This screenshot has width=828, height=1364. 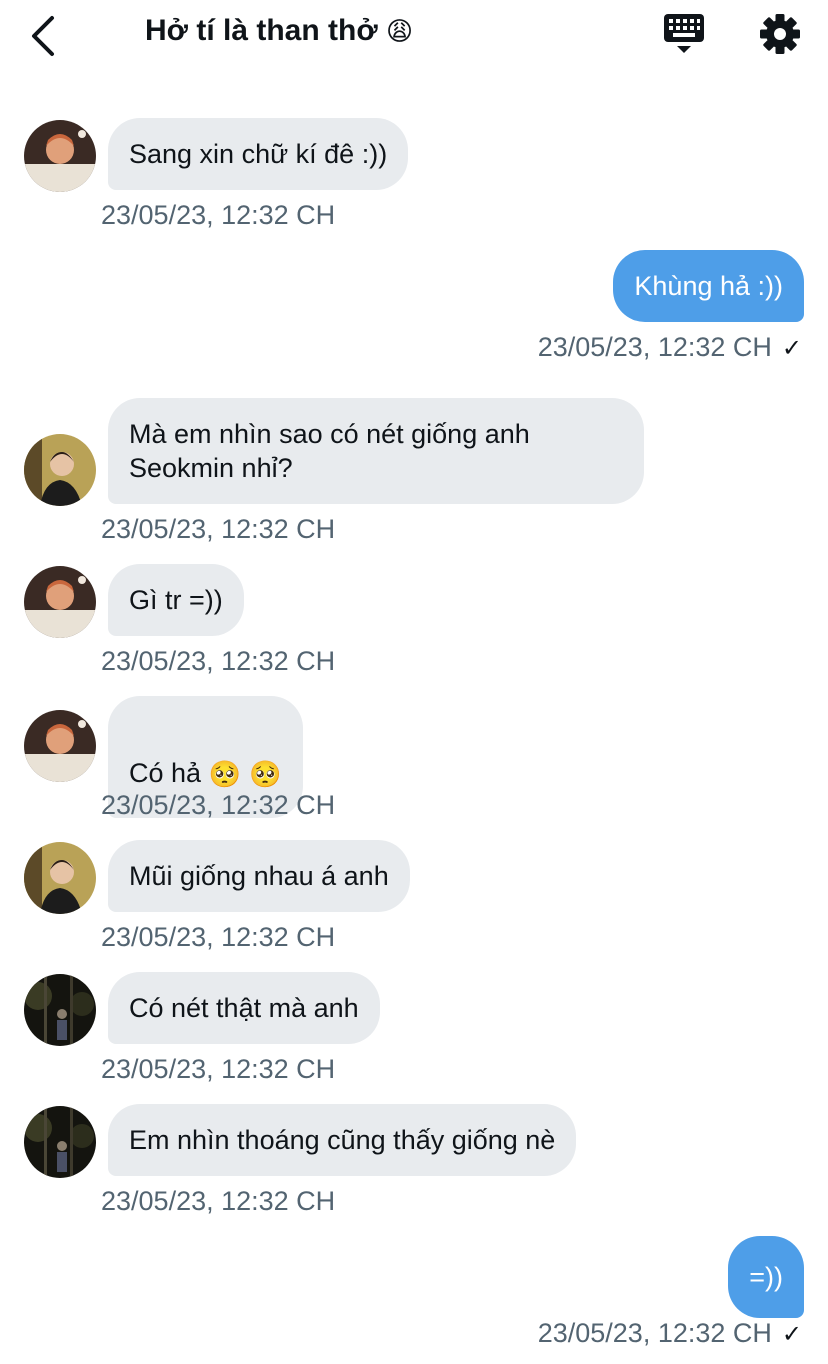 I want to click on conversation-title: Hở tí là than thở 😩, so click(x=279, y=31).